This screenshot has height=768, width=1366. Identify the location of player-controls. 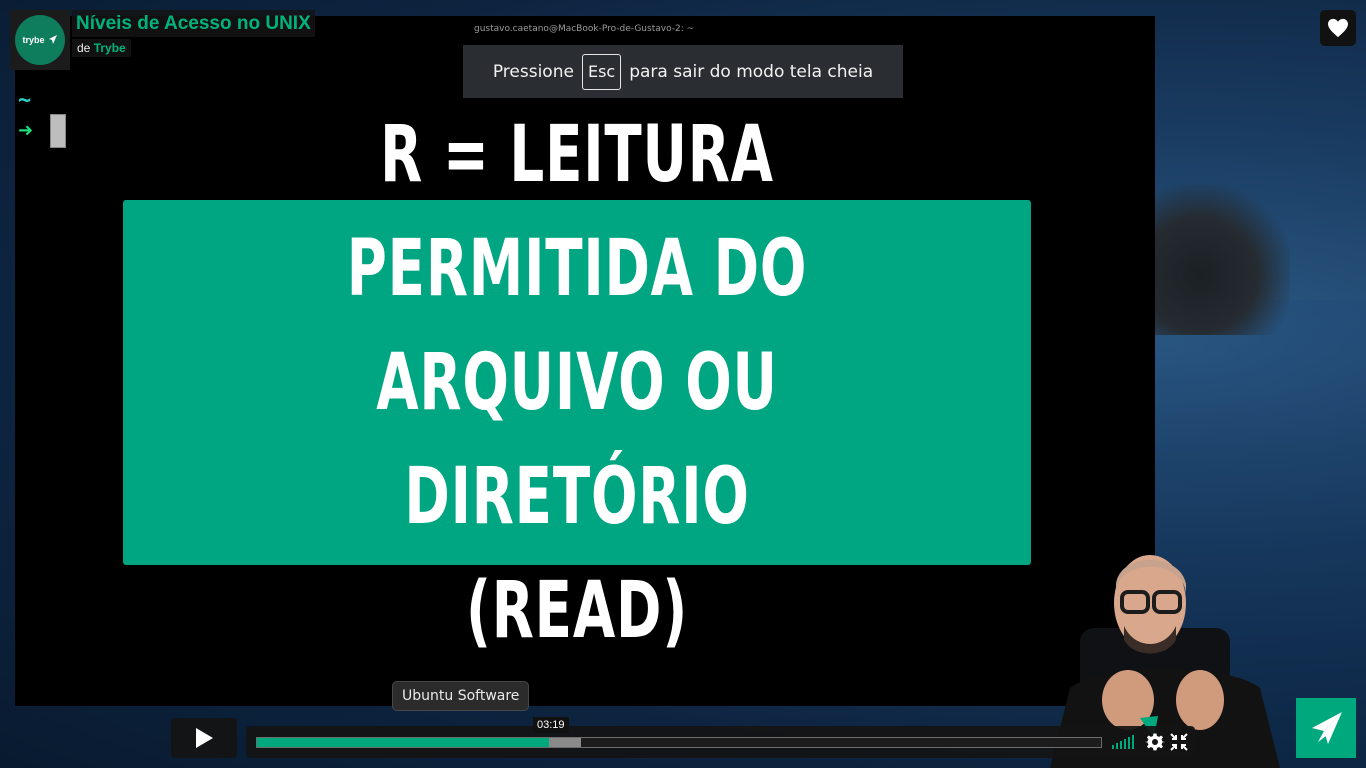
(720, 742).